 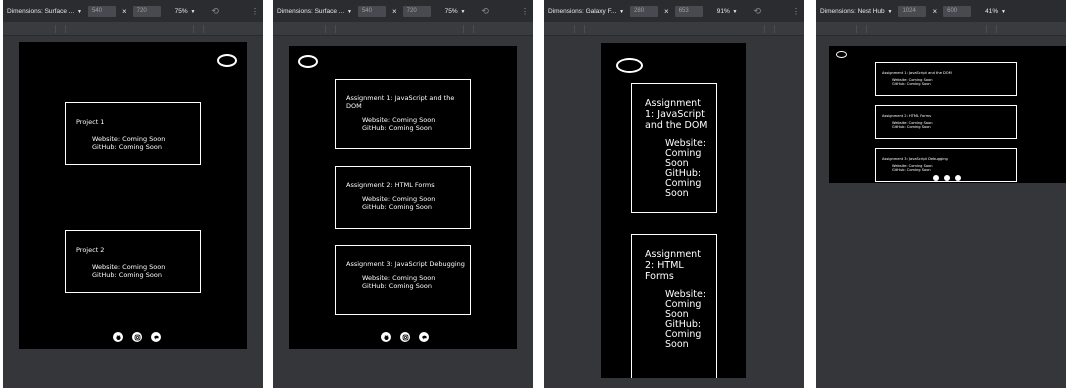 What do you see at coordinates (90, 122) in the screenshot?
I see `card-title: Project 1` at bounding box center [90, 122].